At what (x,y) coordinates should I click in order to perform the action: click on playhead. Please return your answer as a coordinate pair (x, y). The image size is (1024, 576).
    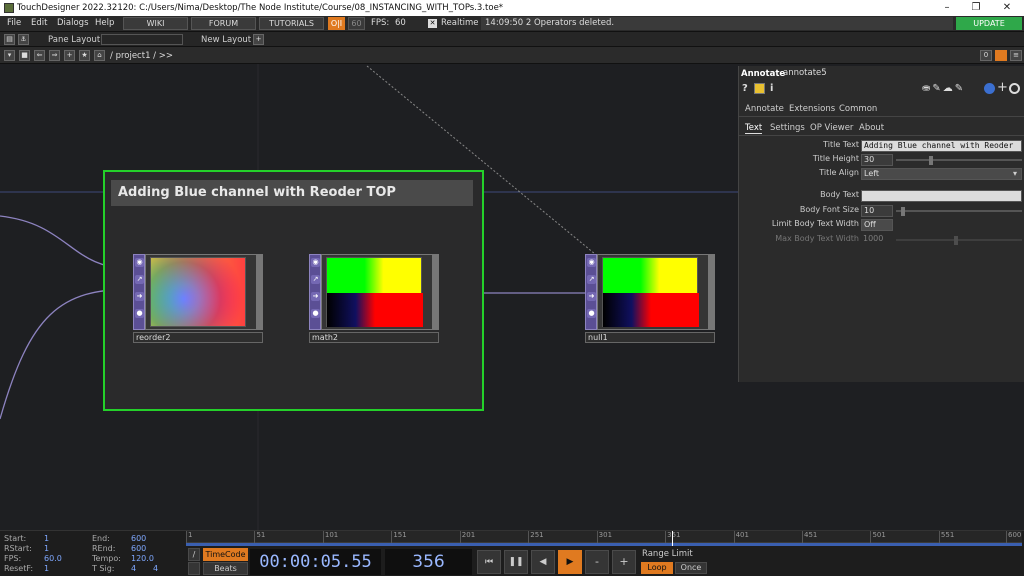
    Looking at the image, I should click on (672, 538).